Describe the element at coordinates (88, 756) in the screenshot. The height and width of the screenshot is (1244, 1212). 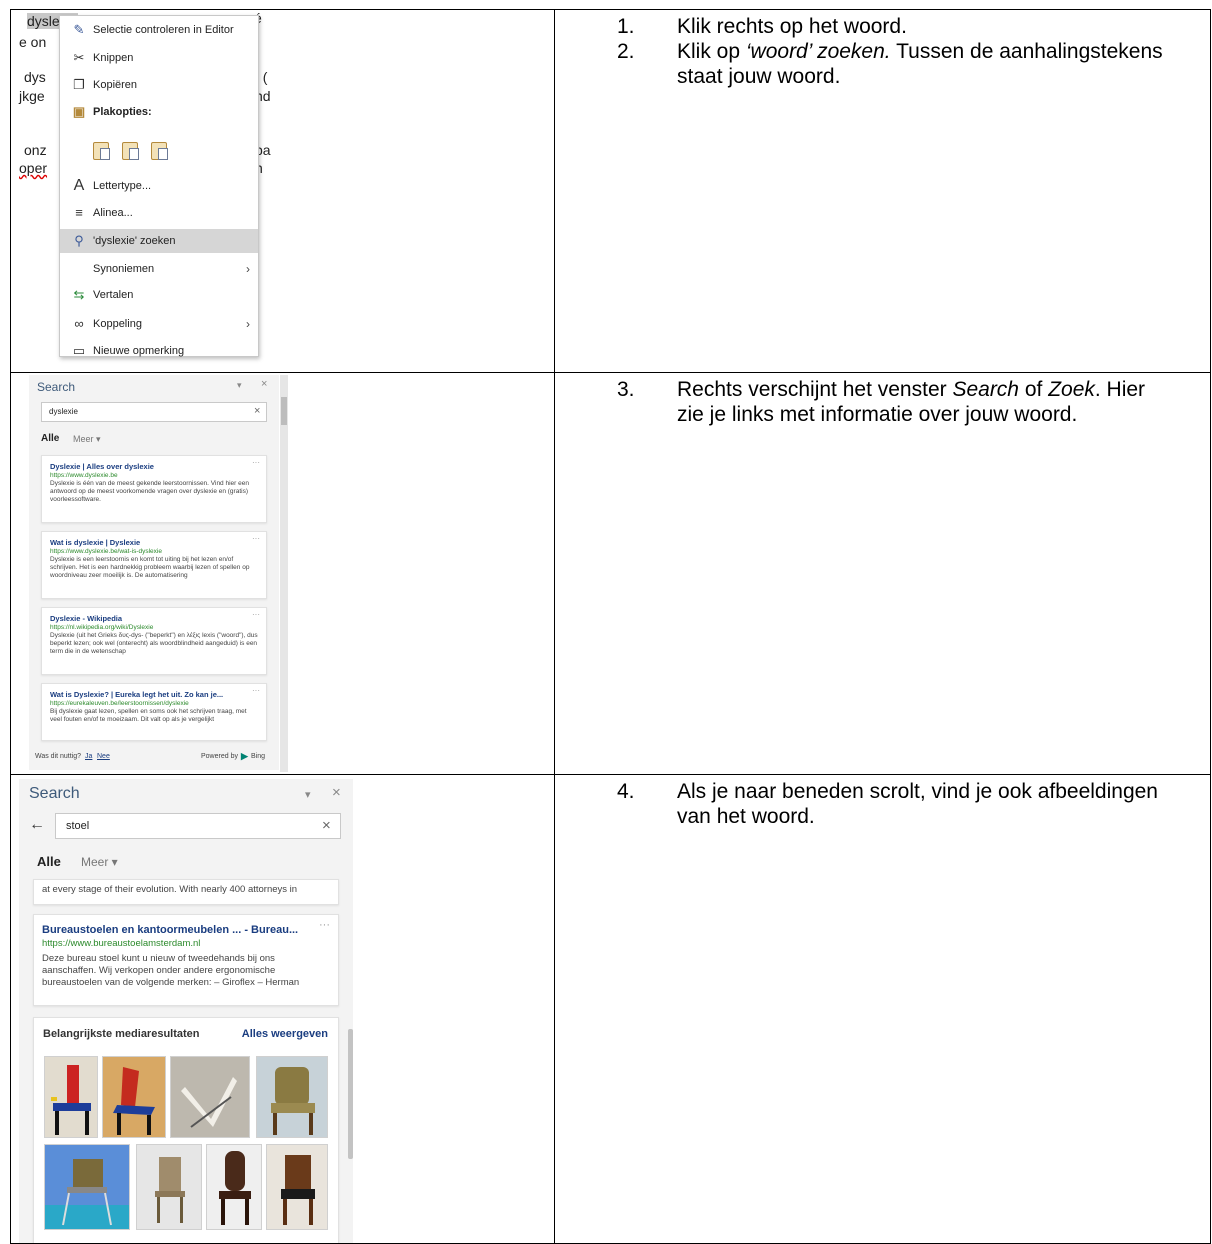
I see `feedback-yes-link: Ja` at that location.